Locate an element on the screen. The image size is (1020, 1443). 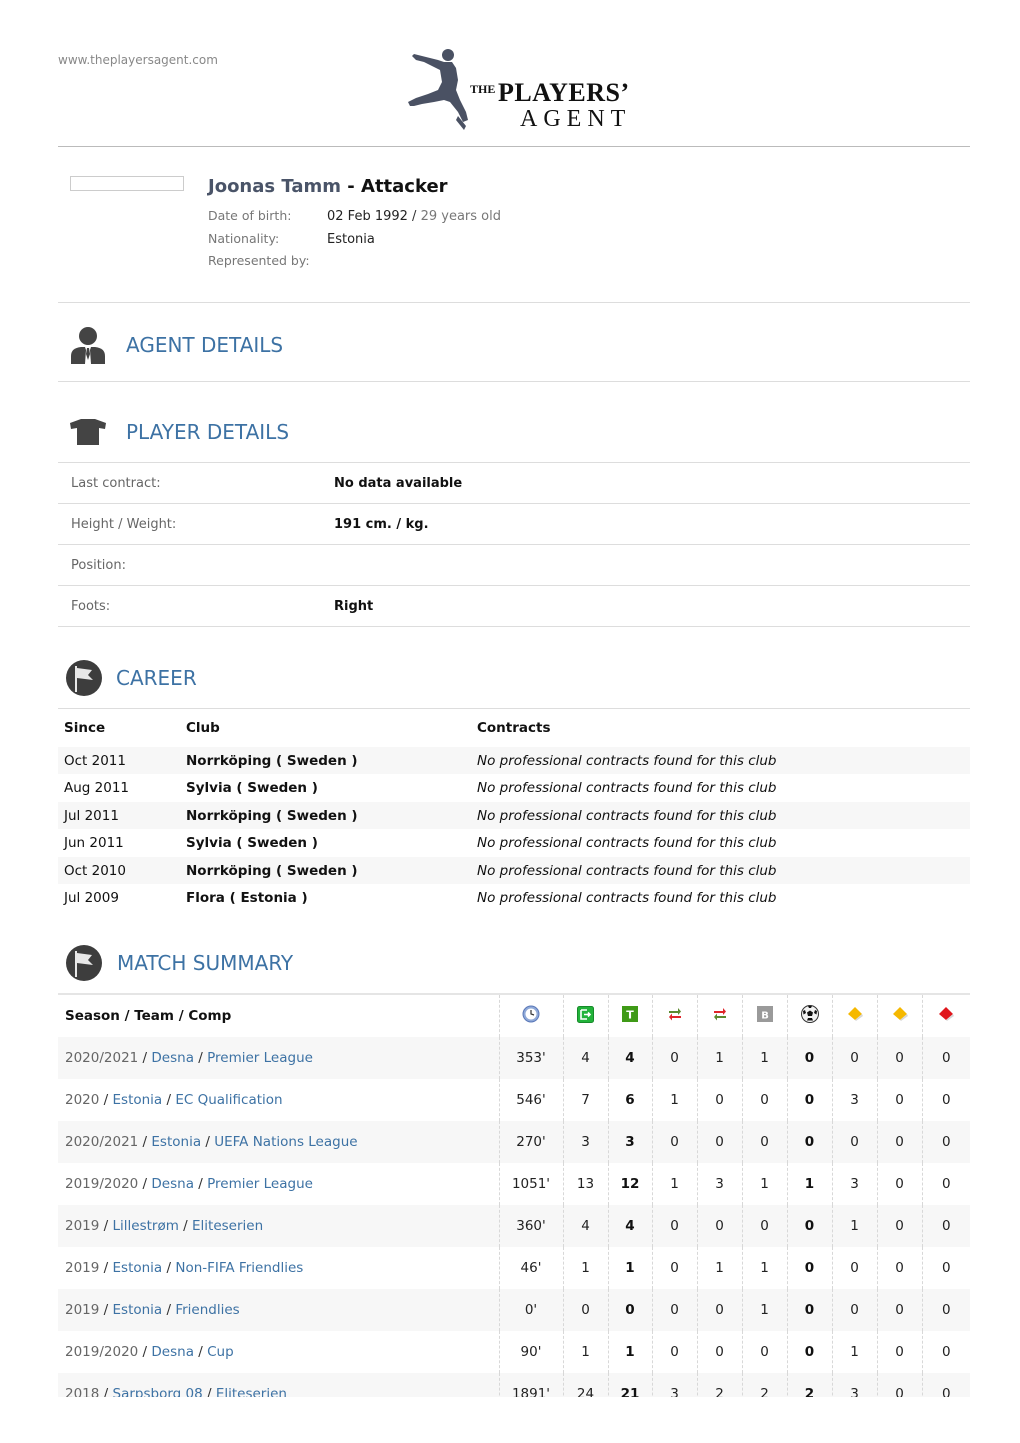
stat-lineup: 1 is located at coordinates (585, 1352).